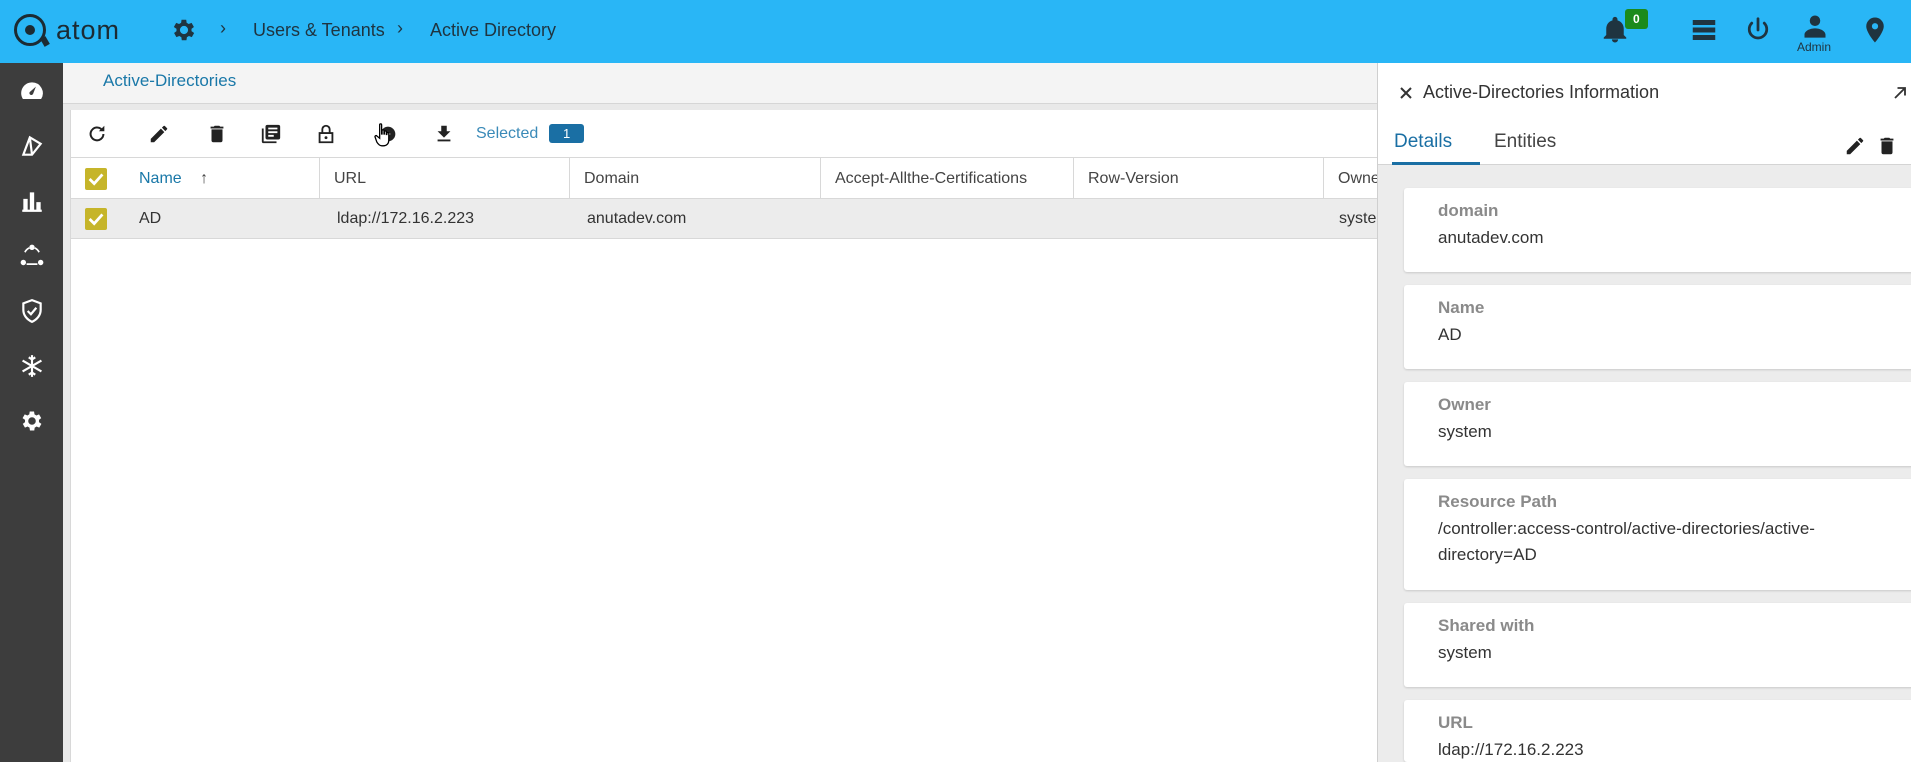 Image resolution: width=1911 pixels, height=762 pixels. I want to click on pencil-icon, so click(159, 134).